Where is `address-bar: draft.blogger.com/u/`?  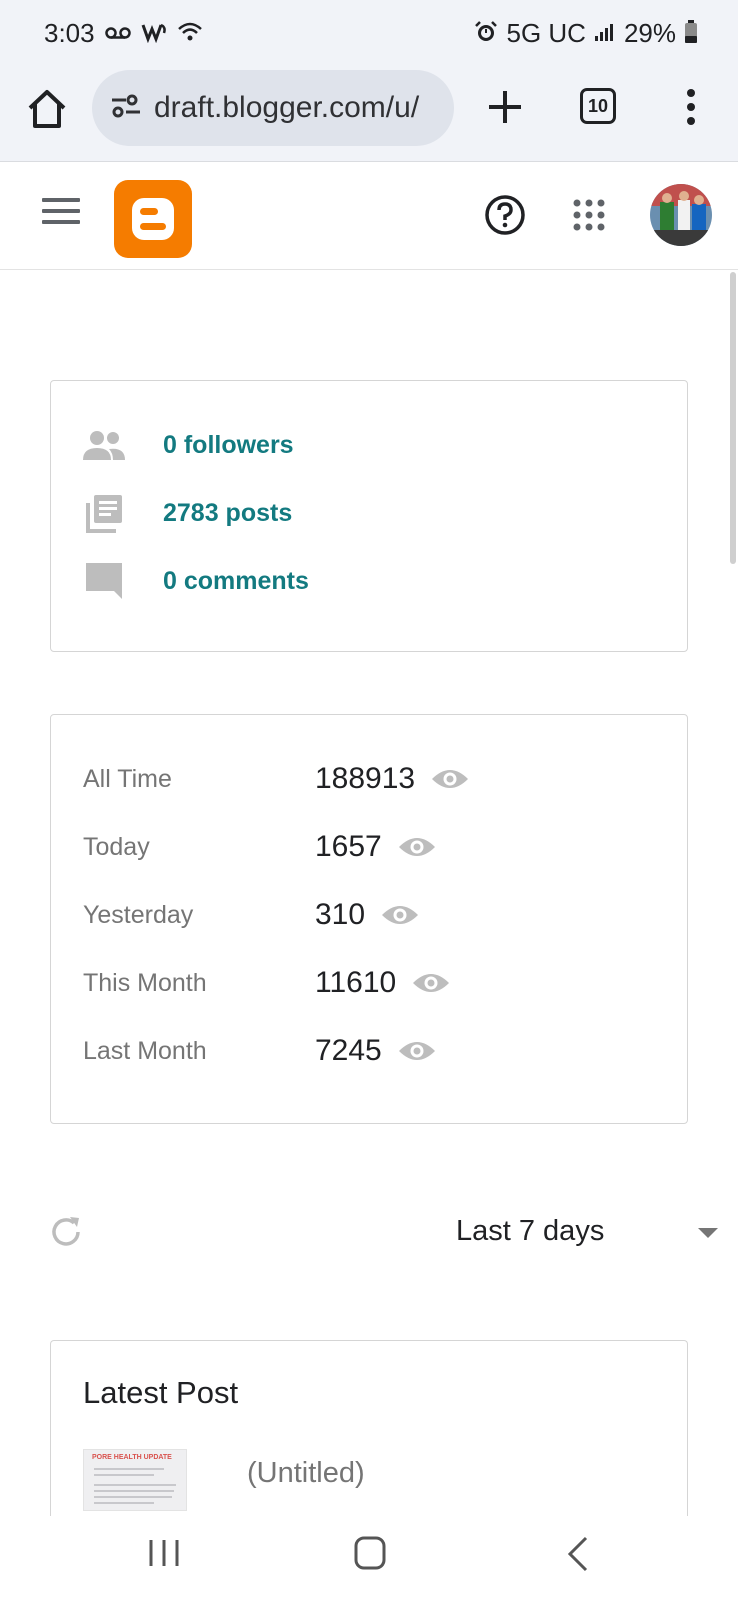
address-bar: draft.blogger.com/u/ is located at coordinates (273, 108).